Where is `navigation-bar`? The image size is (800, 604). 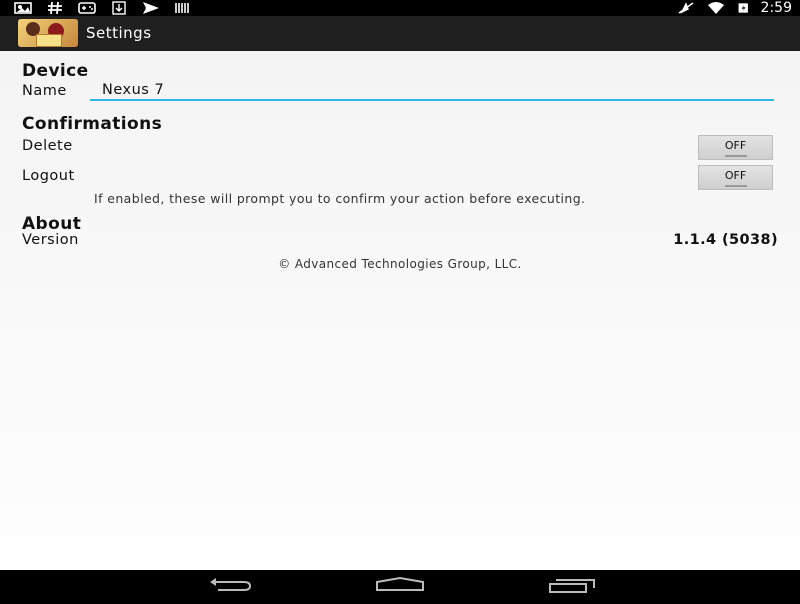
navigation-bar is located at coordinates (400, 585).